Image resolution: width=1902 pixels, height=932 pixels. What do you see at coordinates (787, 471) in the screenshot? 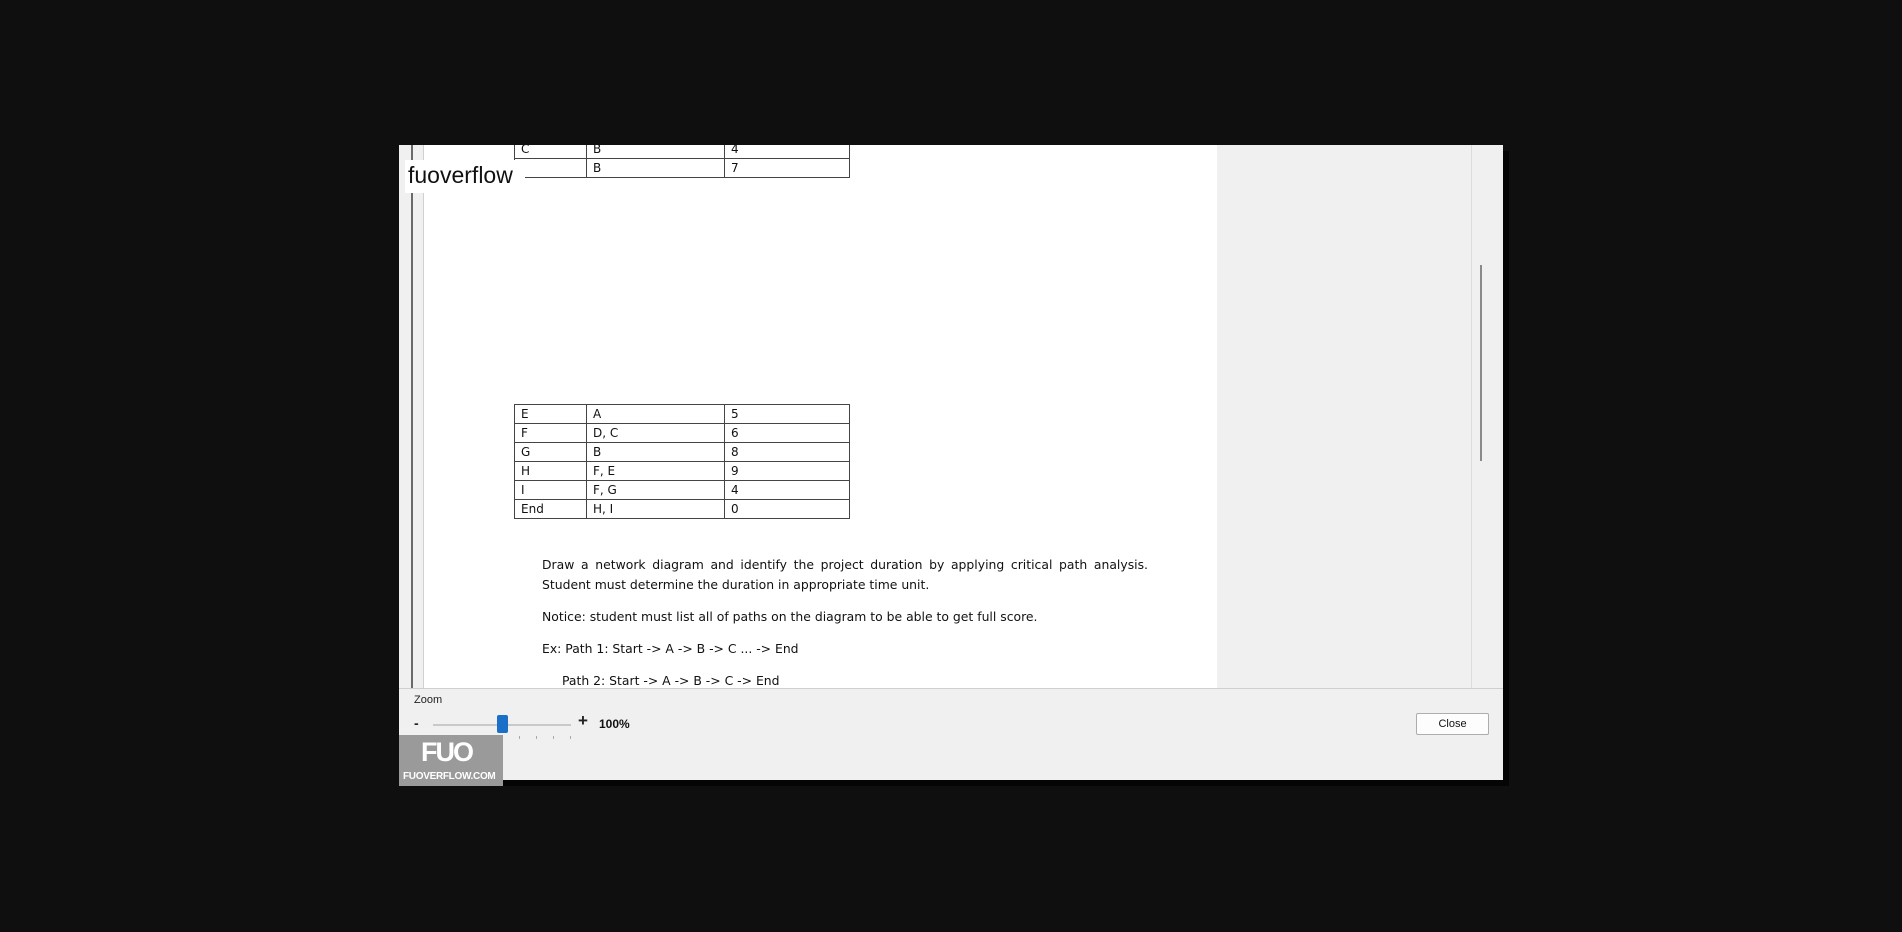
I see `table-cell: 9` at bounding box center [787, 471].